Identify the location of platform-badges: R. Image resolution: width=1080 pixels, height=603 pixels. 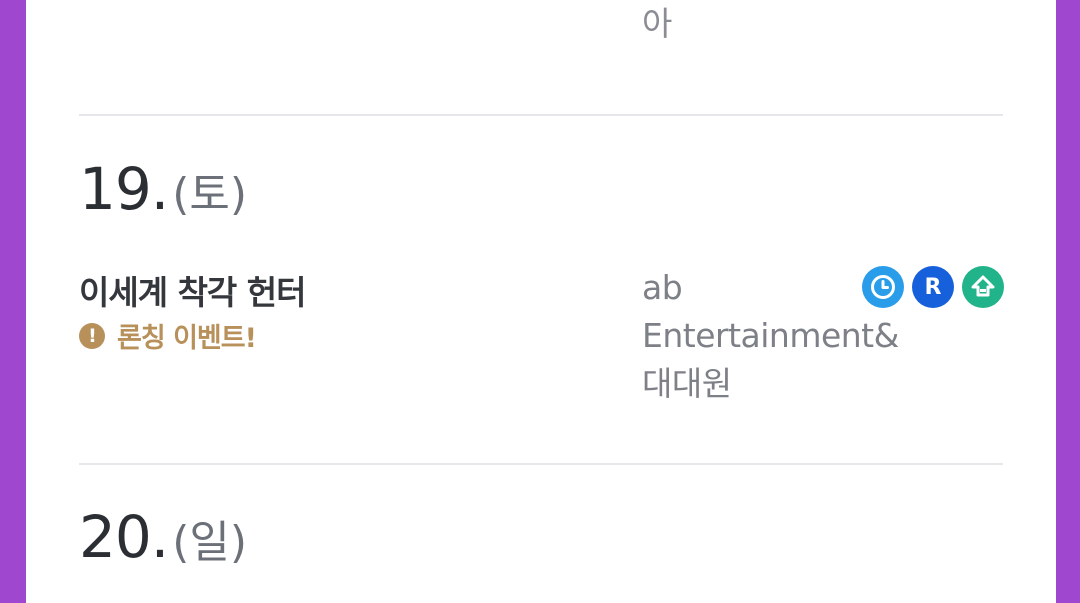
(933, 287).